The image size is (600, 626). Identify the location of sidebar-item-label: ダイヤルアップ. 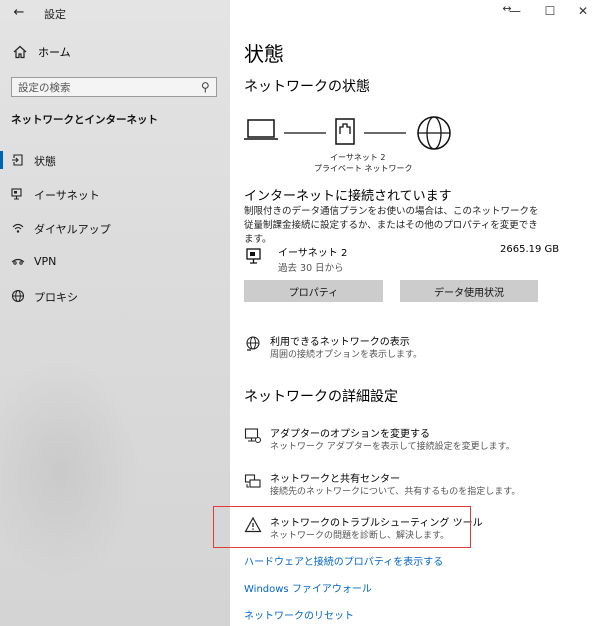
(72, 229).